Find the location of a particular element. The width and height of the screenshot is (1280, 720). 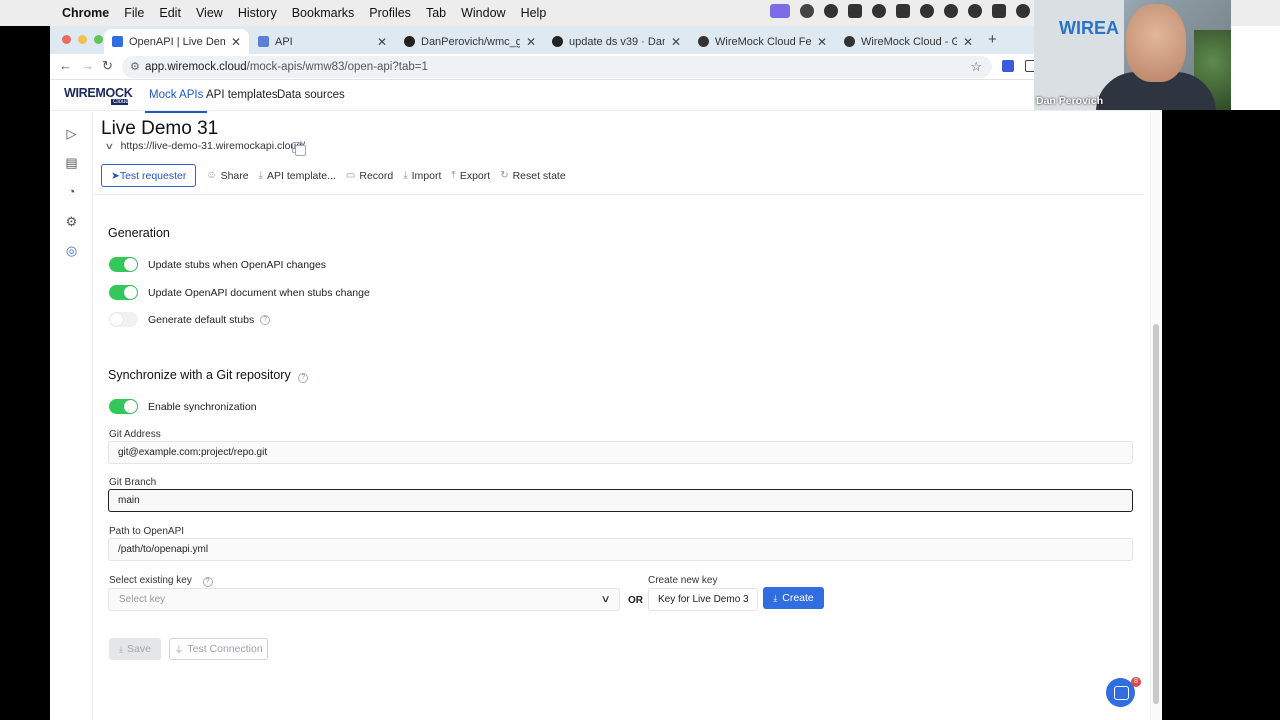

toggle-label: Update stubs when OpenAPI changes is located at coordinates (237, 264).